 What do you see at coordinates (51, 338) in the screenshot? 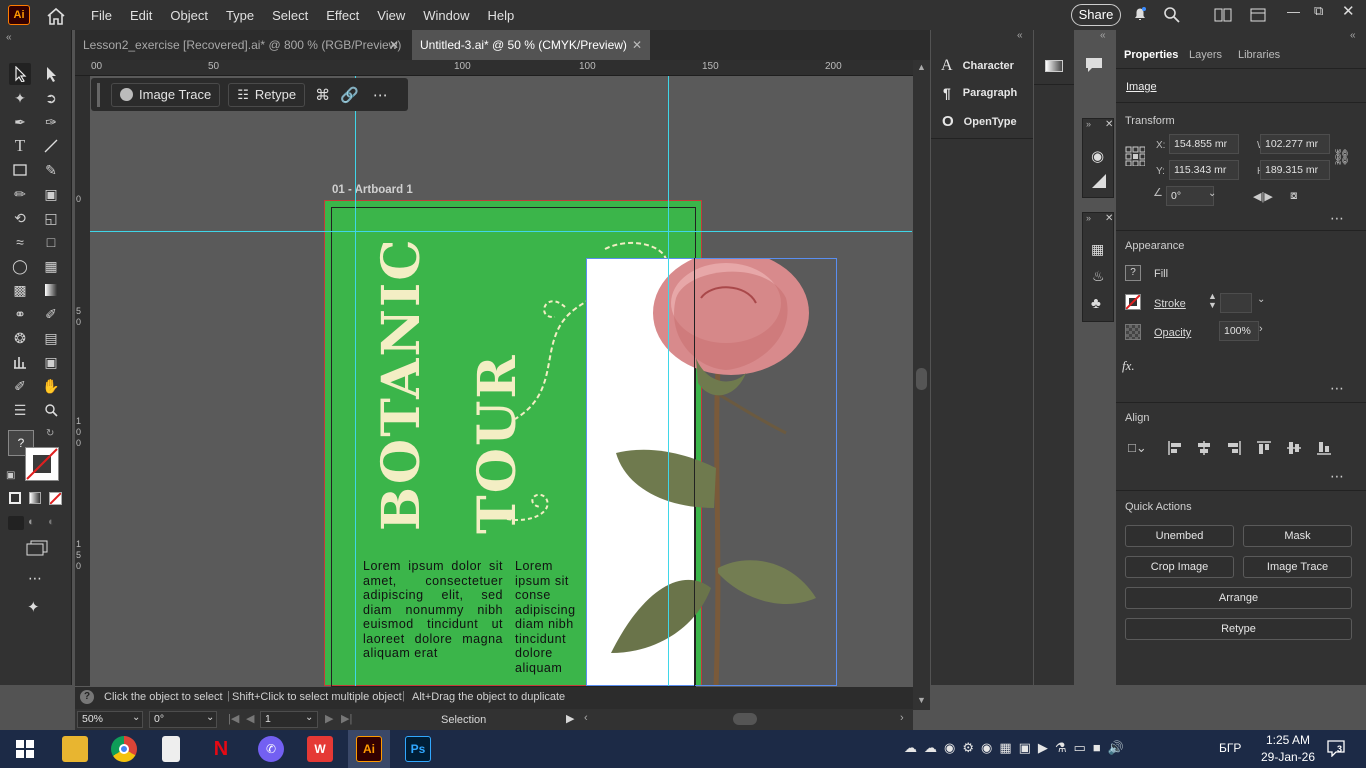
I see `slice-tool-icon: ▤` at bounding box center [51, 338].